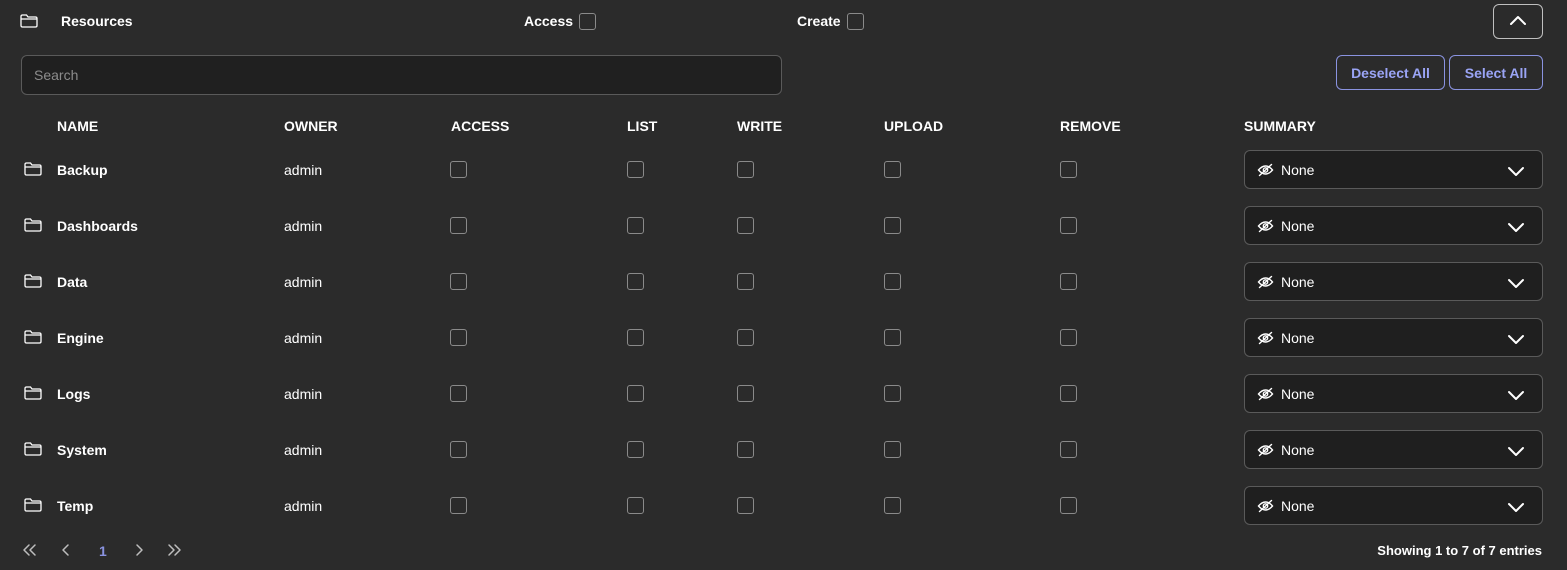 The height and width of the screenshot is (570, 1567). I want to click on column-header-owner: OWNER, so click(311, 126).